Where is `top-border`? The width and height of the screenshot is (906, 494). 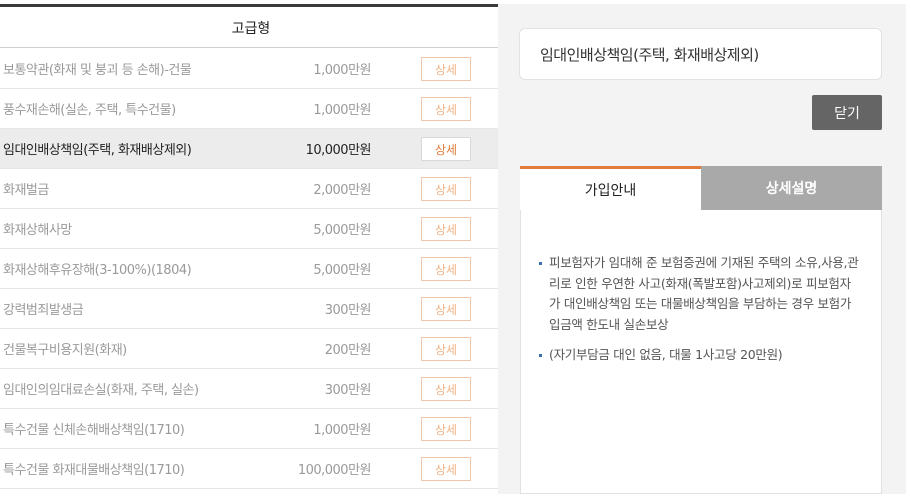
top-border is located at coordinates (249, 5).